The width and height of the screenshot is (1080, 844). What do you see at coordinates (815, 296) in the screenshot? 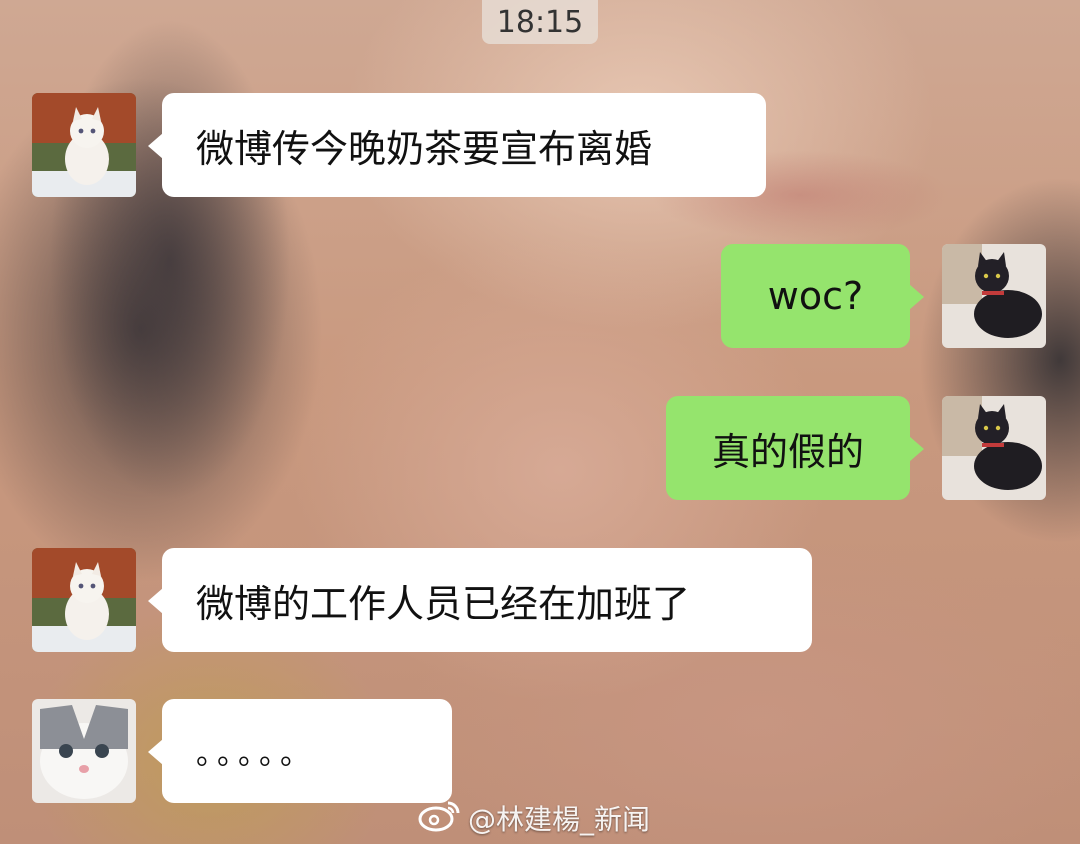
I see `message-text: woc?` at bounding box center [815, 296].